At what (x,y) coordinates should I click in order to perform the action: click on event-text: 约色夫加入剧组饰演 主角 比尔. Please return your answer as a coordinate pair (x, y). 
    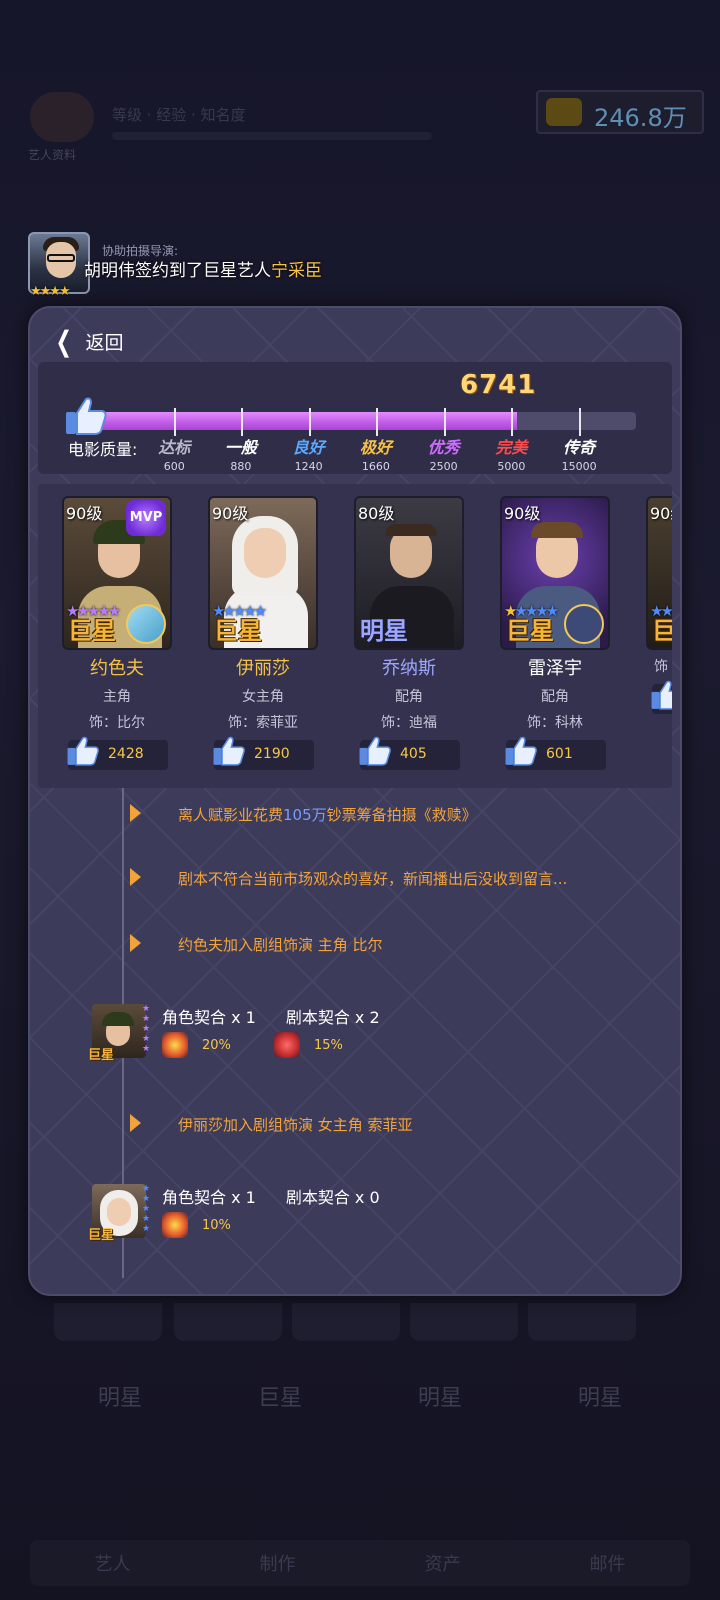
    Looking at the image, I should click on (280, 945).